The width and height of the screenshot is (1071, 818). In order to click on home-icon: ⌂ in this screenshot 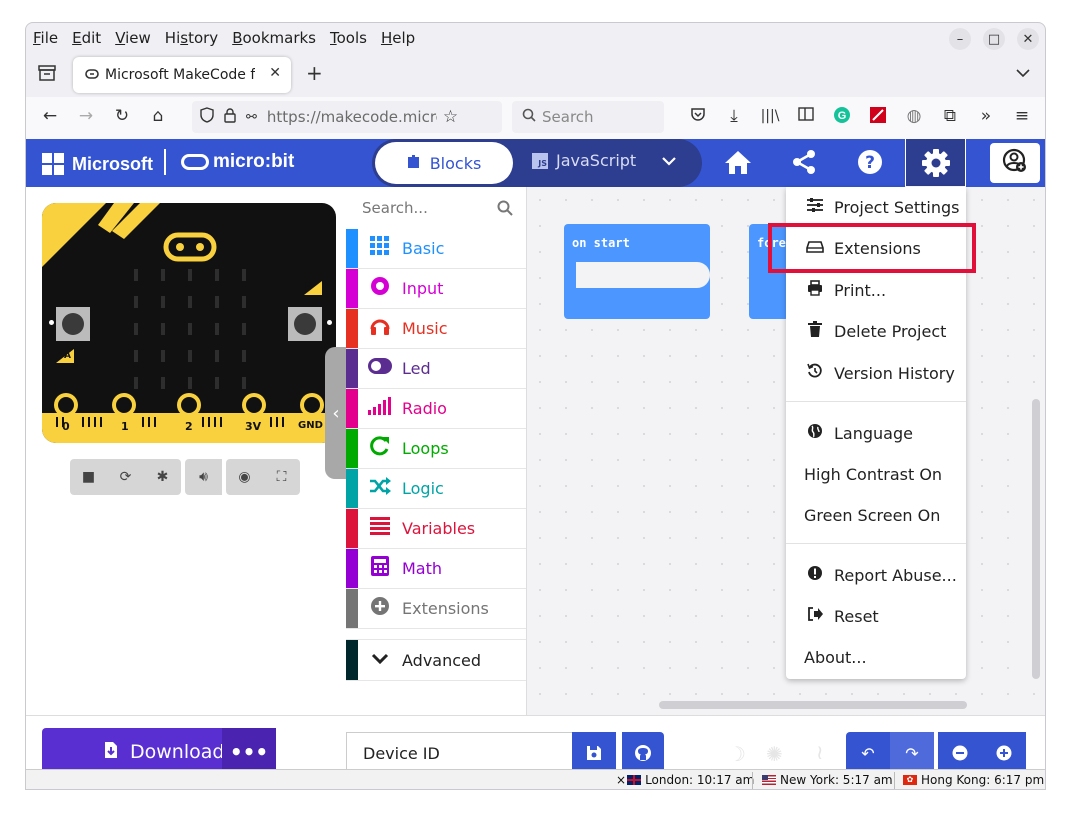, I will do `click(158, 116)`.